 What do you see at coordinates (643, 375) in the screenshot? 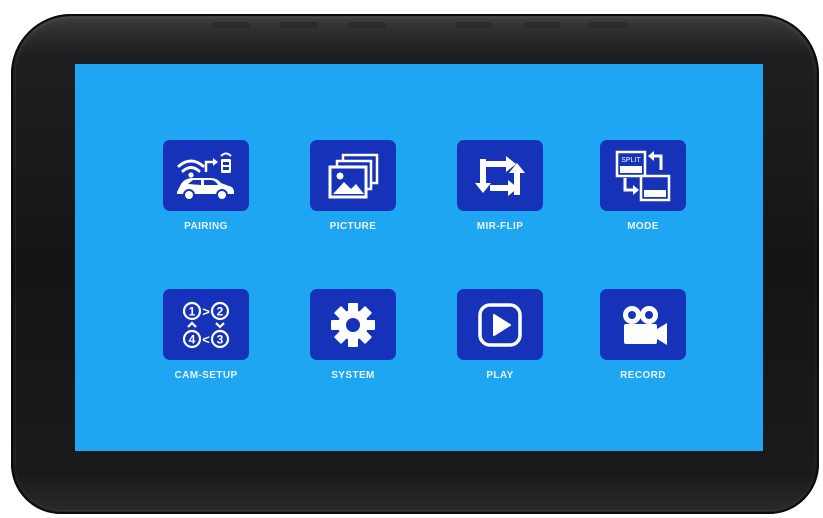
I see `record-label: RECORD` at bounding box center [643, 375].